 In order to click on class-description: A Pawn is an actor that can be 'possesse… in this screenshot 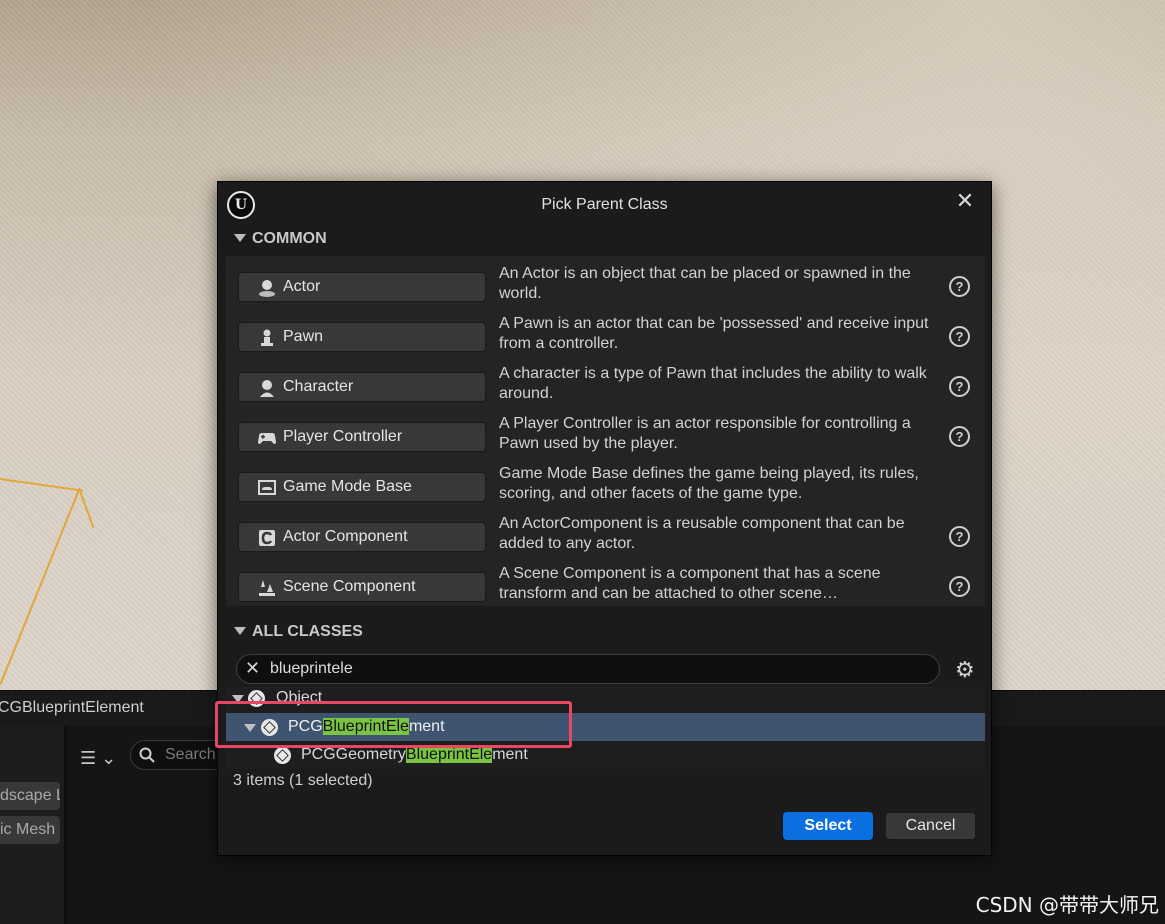, I will do `click(714, 333)`.